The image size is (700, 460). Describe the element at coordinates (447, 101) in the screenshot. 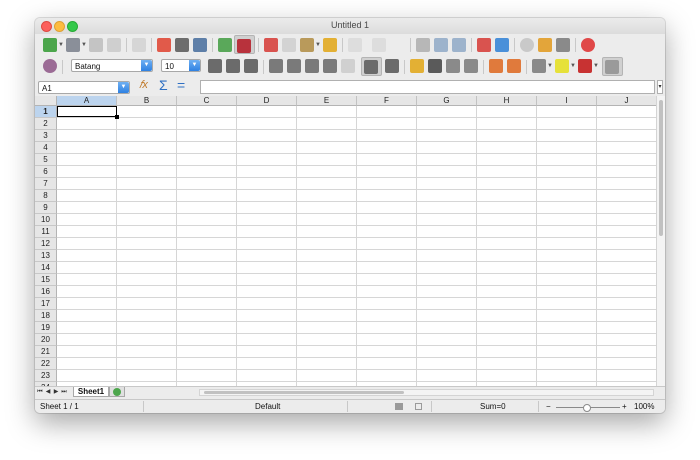

I see `column-header: G` at that location.